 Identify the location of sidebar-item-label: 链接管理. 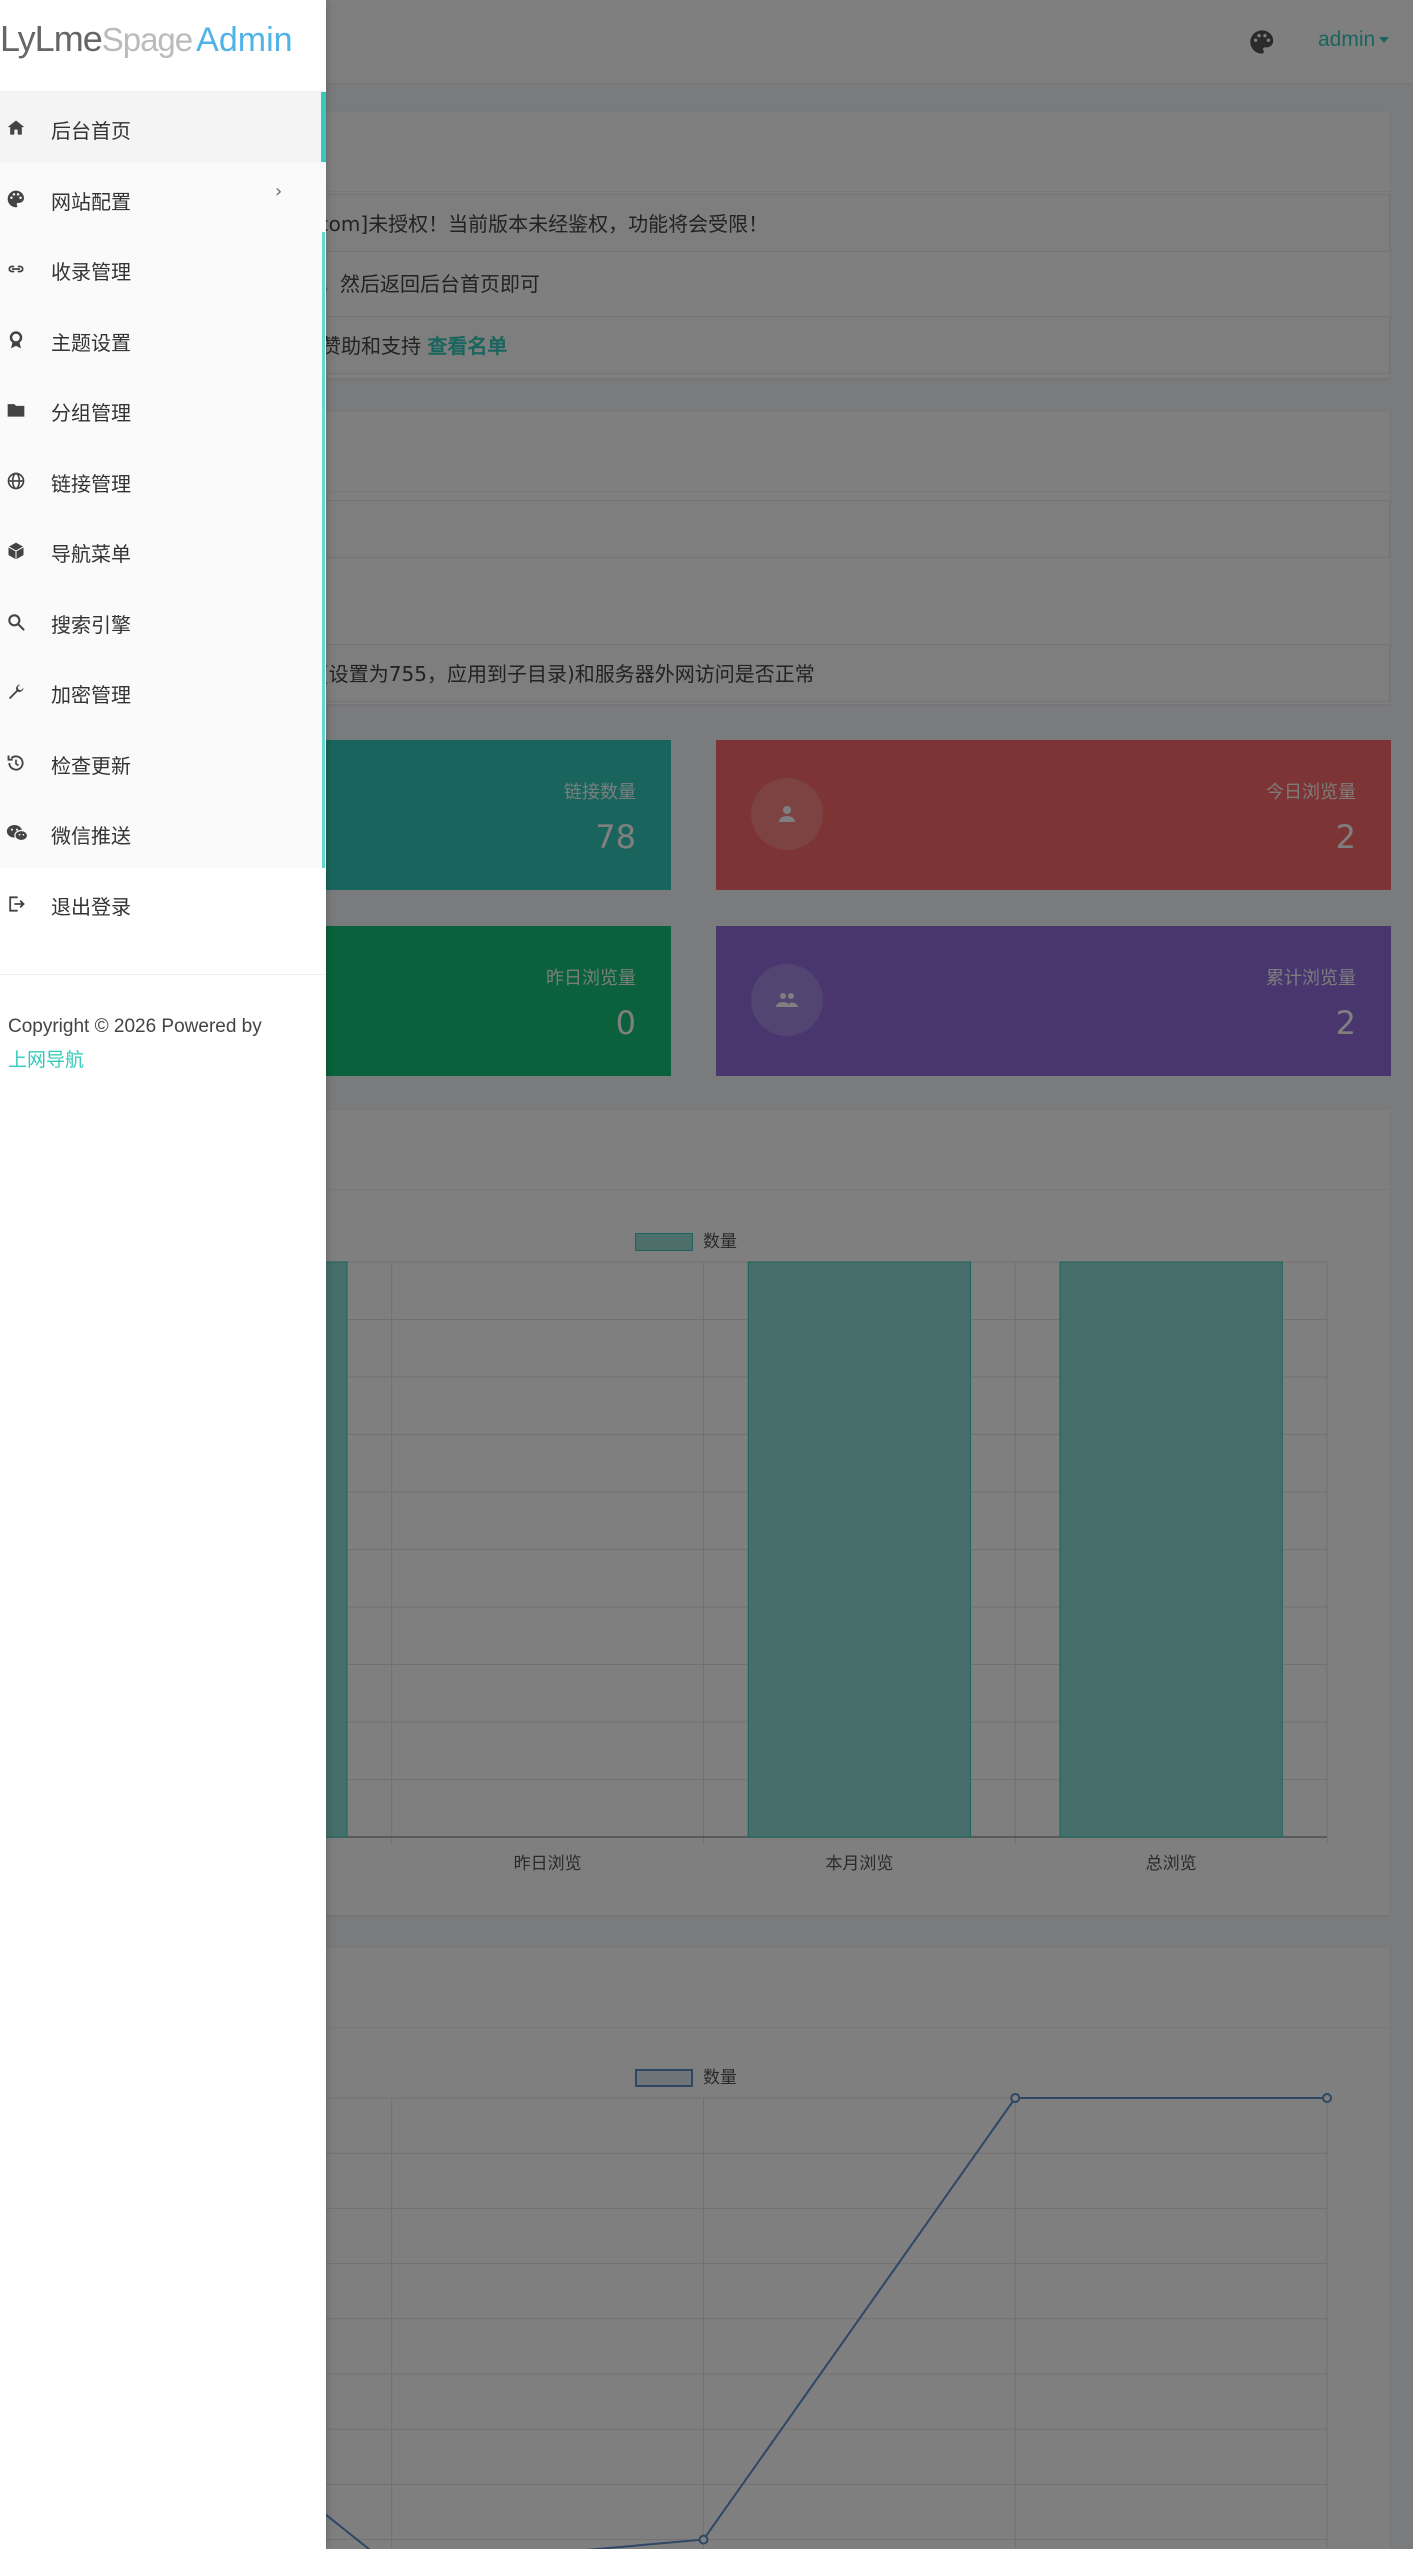
(91, 483).